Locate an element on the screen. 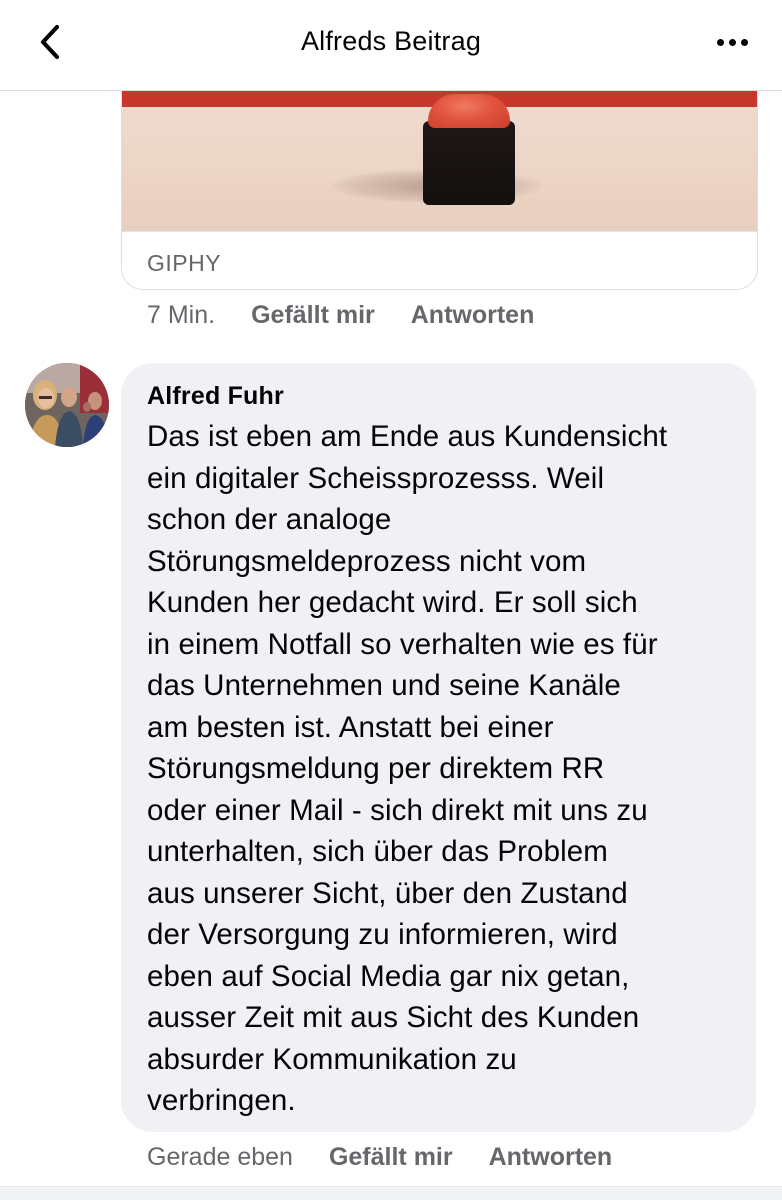  gif-source-label: GIPHY is located at coordinates (184, 263).